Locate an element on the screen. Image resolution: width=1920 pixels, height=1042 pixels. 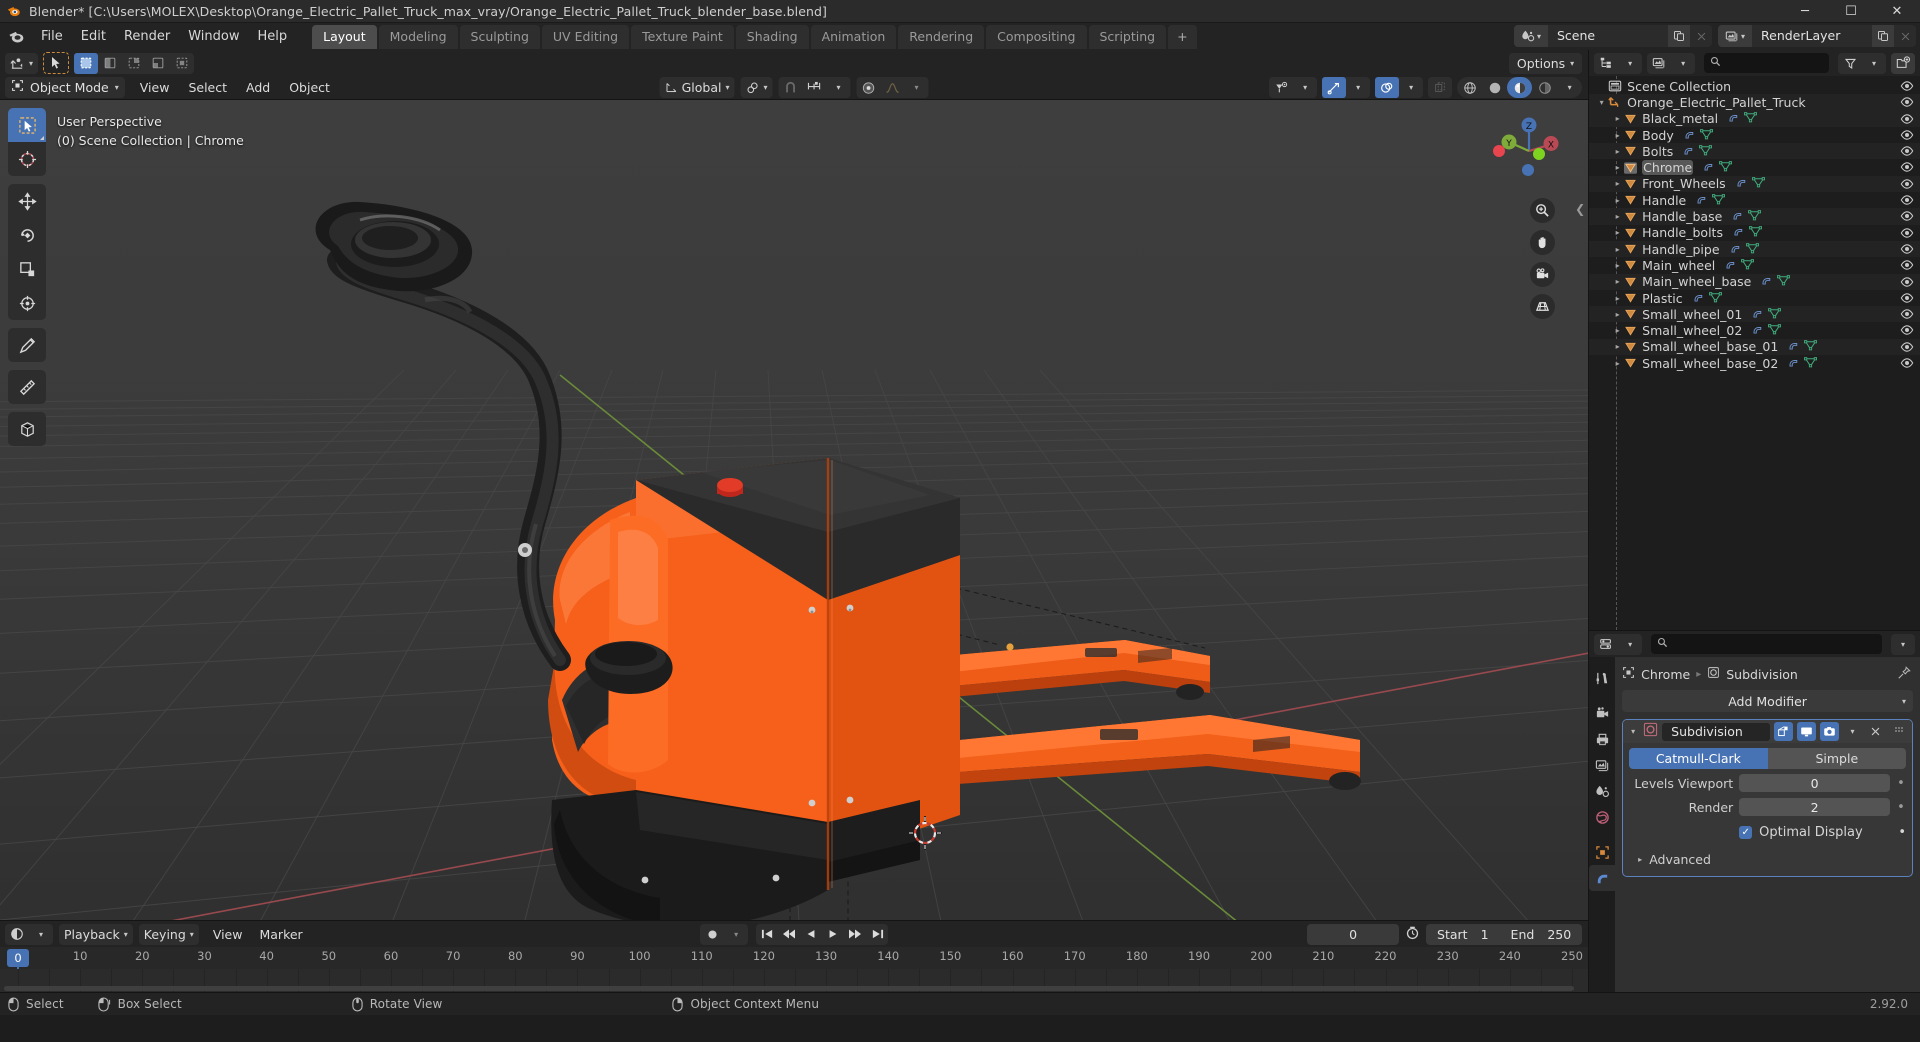
outliner-object-row: ▸ Bolts is located at coordinates (1754, 151).